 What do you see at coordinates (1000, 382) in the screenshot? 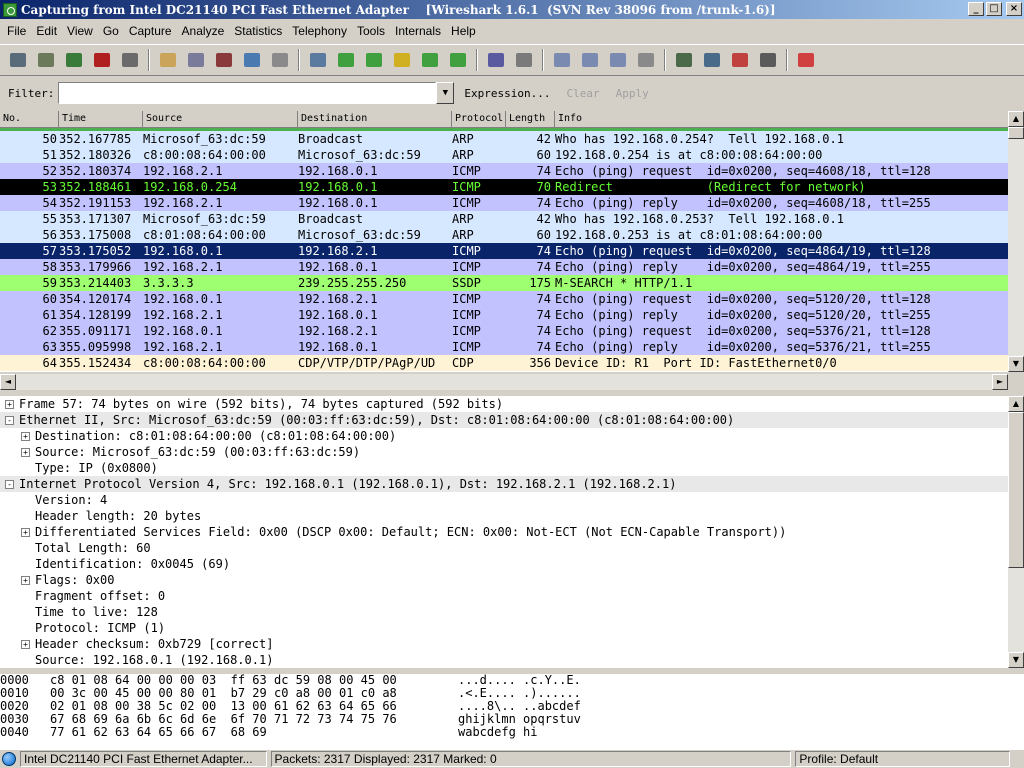
I see `scroll-right-icon: ►` at bounding box center [1000, 382].